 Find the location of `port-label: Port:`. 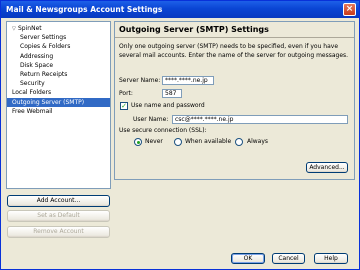

port-label: Port: is located at coordinates (126, 93).